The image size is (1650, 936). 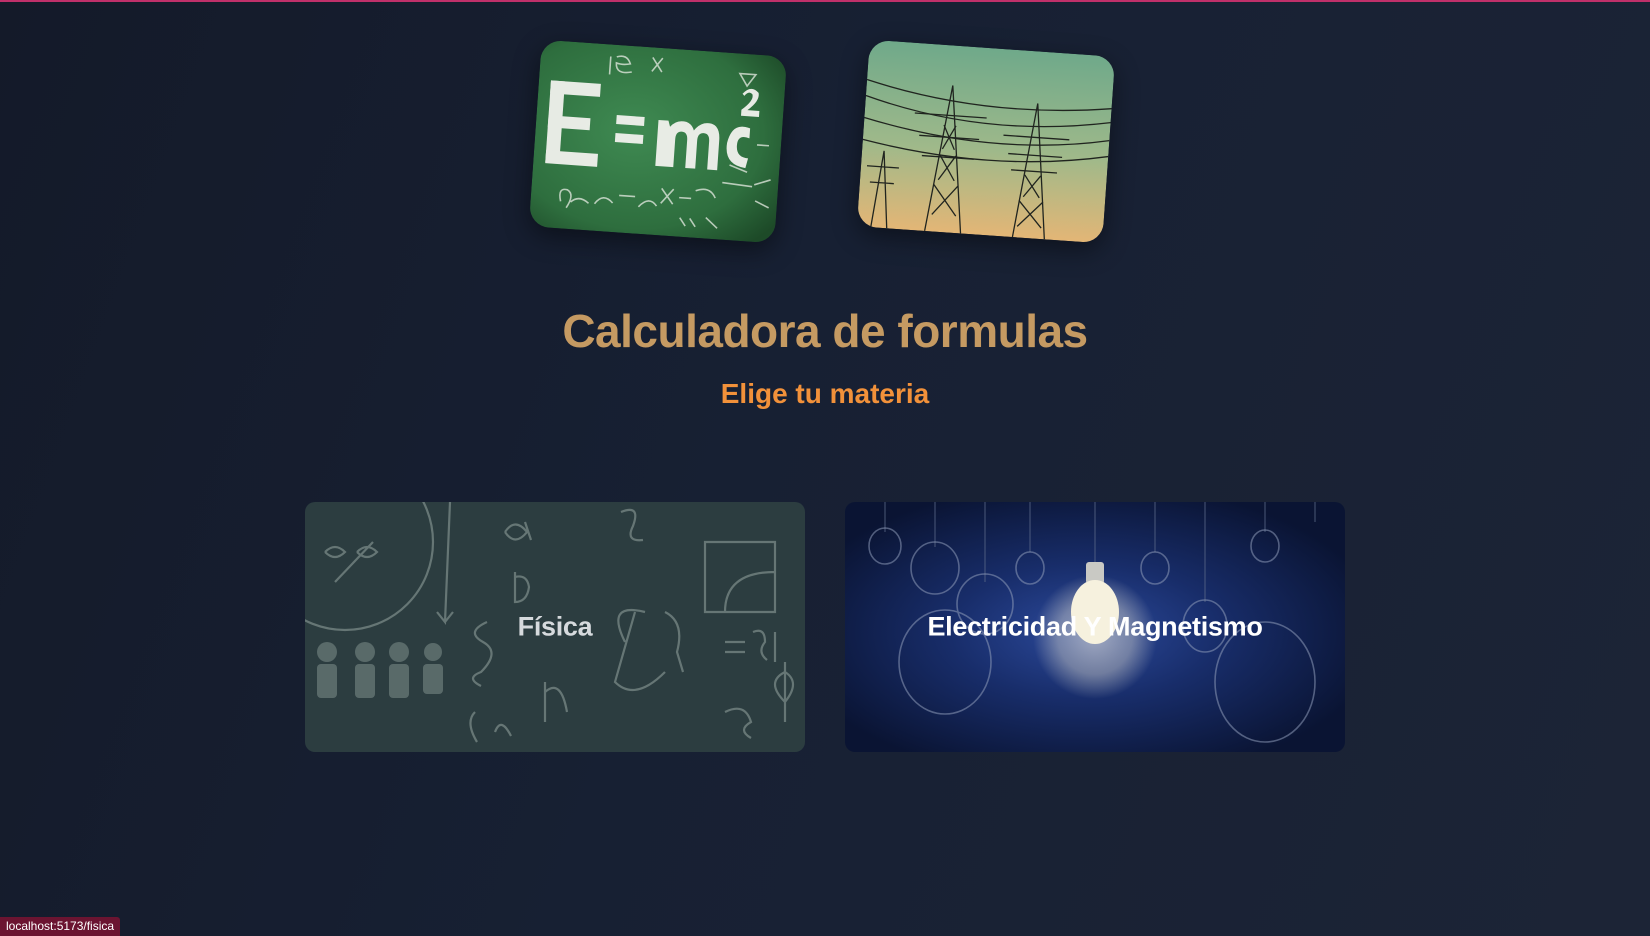 I want to click on card-label-fisica: Física, so click(x=555, y=626).